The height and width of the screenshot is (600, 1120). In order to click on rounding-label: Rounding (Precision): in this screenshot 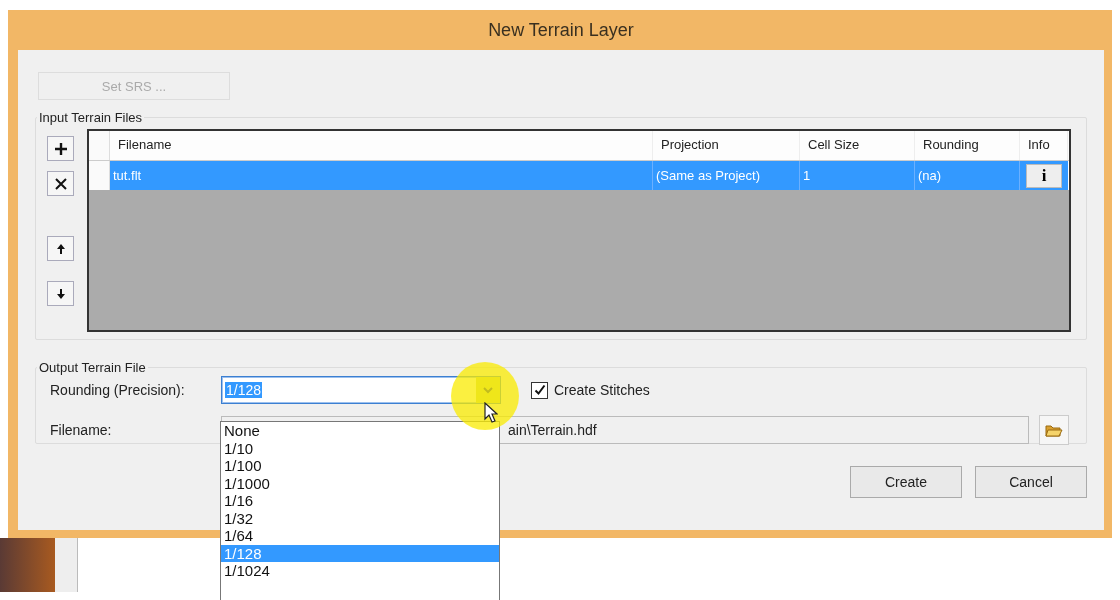, I will do `click(118, 390)`.